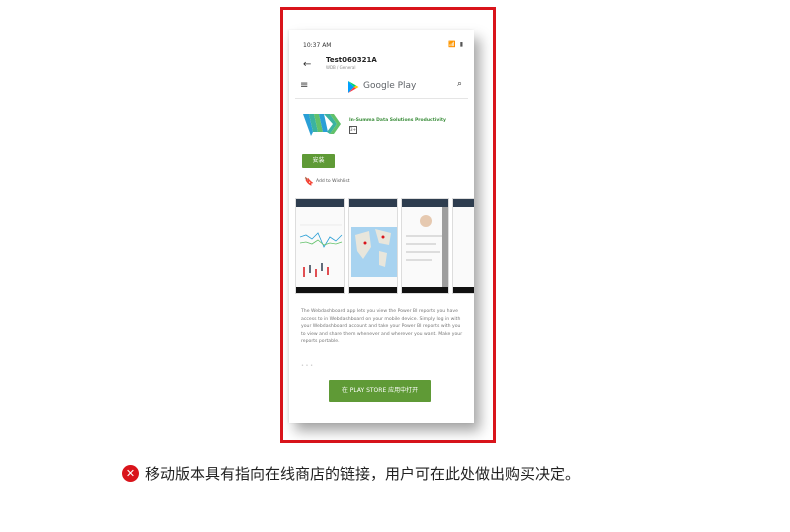 The height and width of the screenshot is (532, 790). I want to click on screenshot-carousel, so click(384, 246).